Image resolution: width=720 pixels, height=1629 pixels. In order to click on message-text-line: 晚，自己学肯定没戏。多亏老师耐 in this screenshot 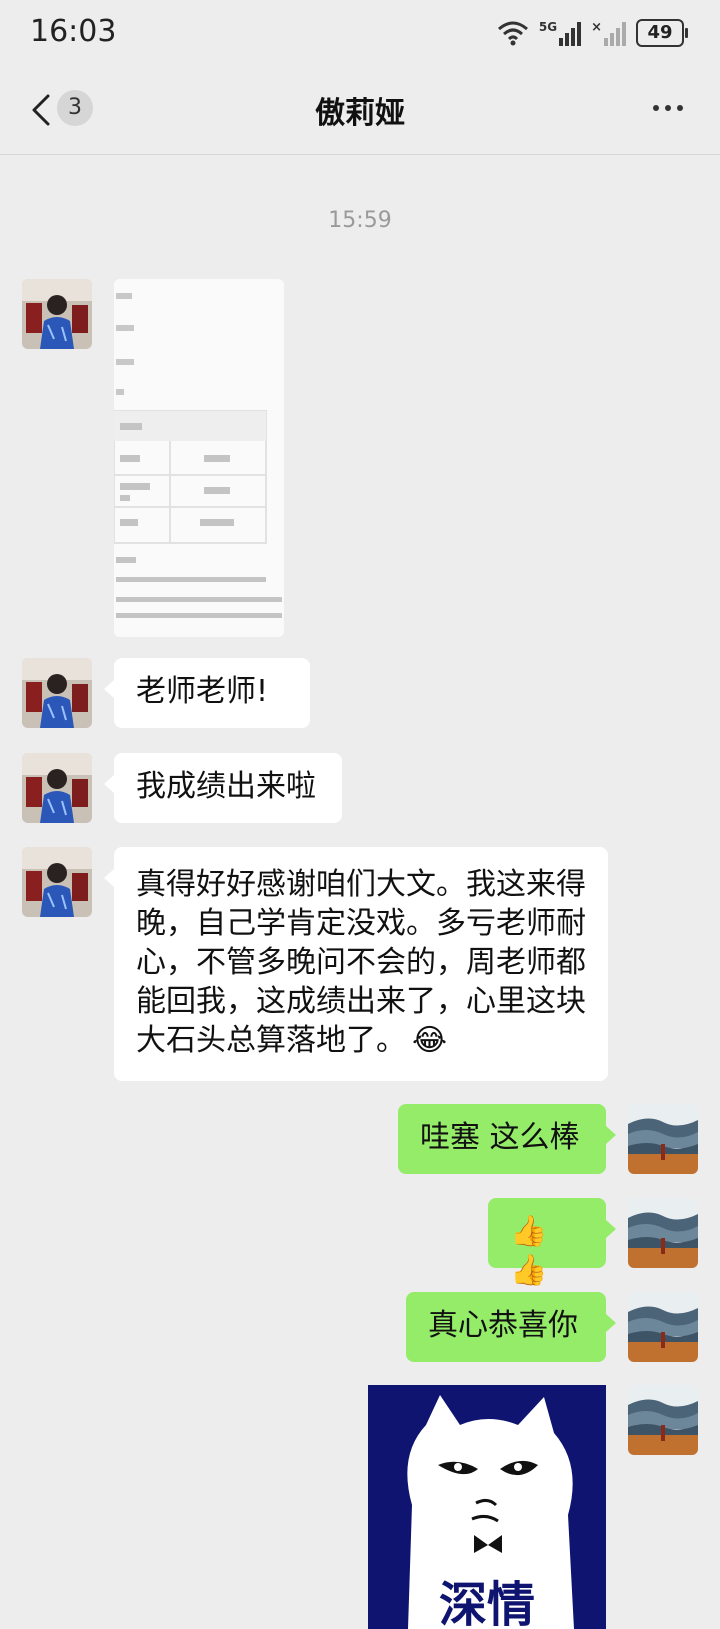, I will do `click(361, 923)`.